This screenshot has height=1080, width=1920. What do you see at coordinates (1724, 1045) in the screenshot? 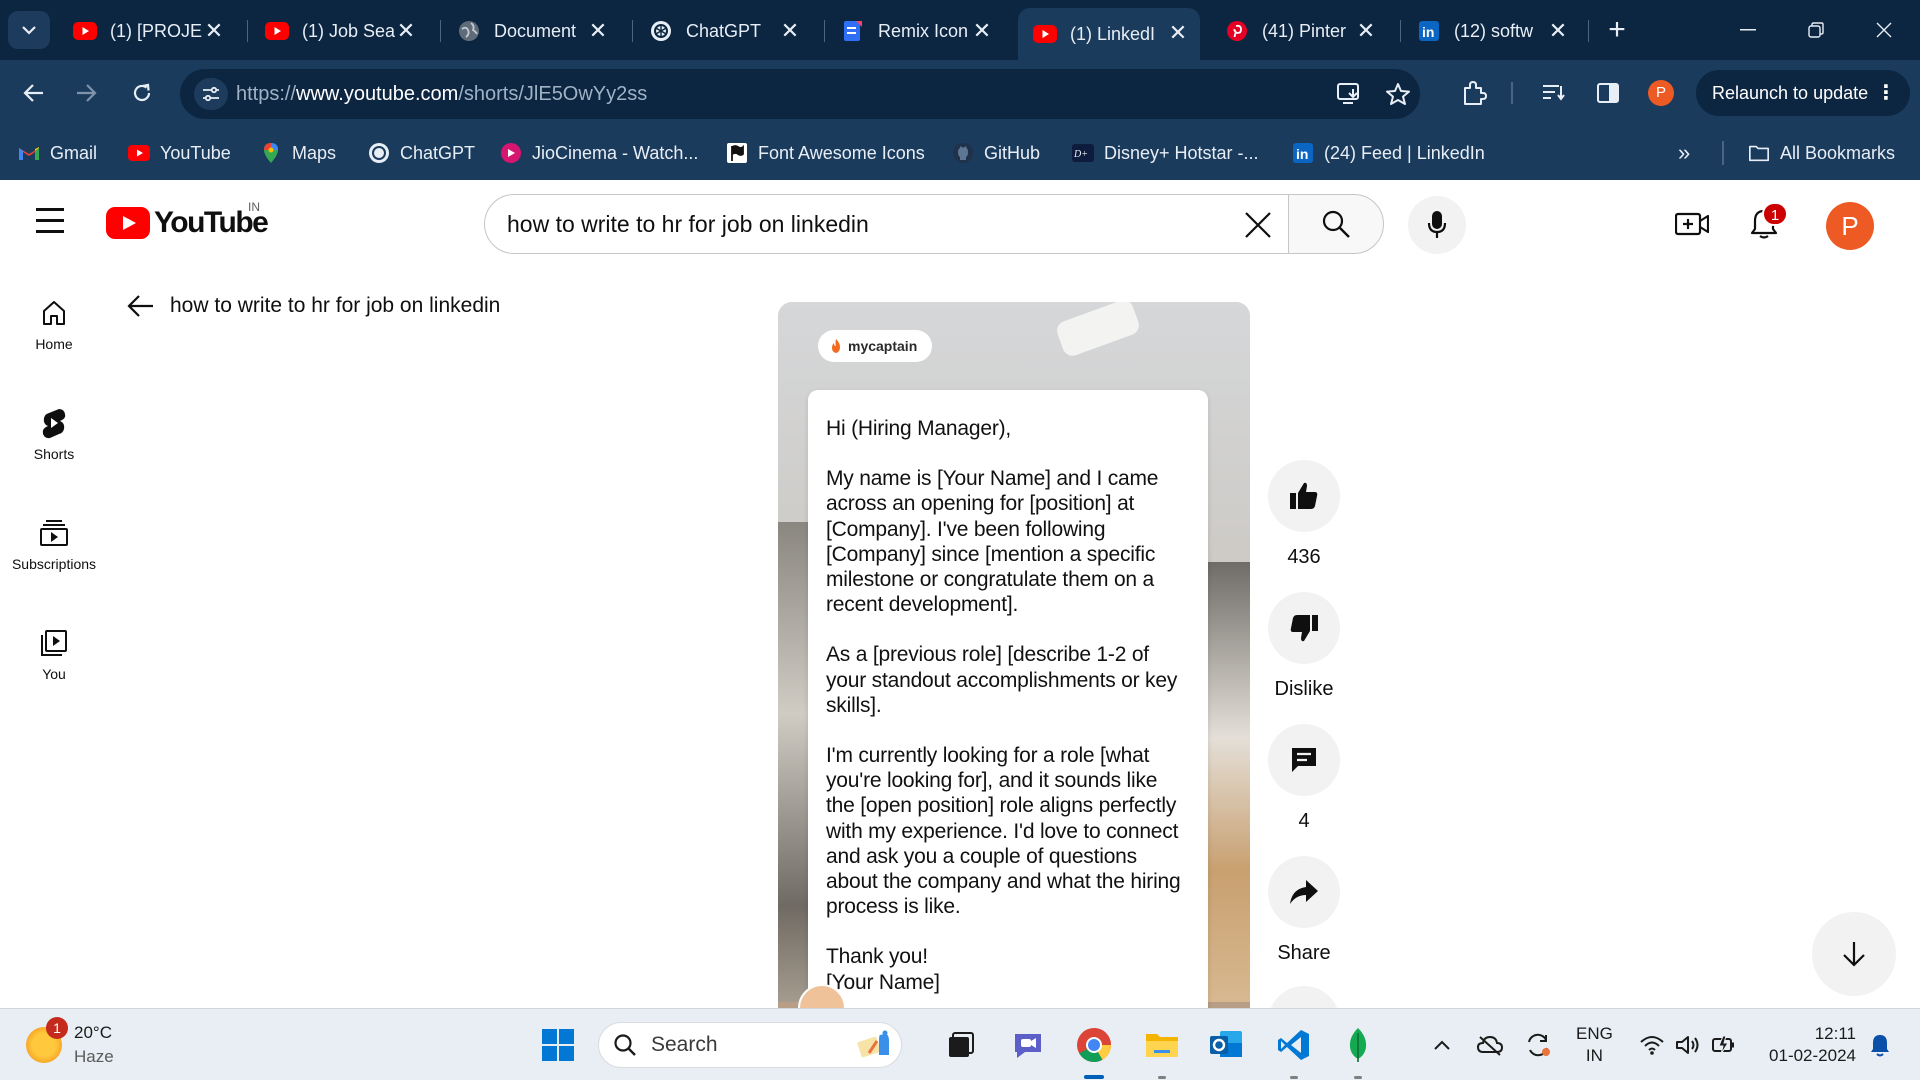
I see `battery-tray-icon` at bounding box center [1724, 1045].